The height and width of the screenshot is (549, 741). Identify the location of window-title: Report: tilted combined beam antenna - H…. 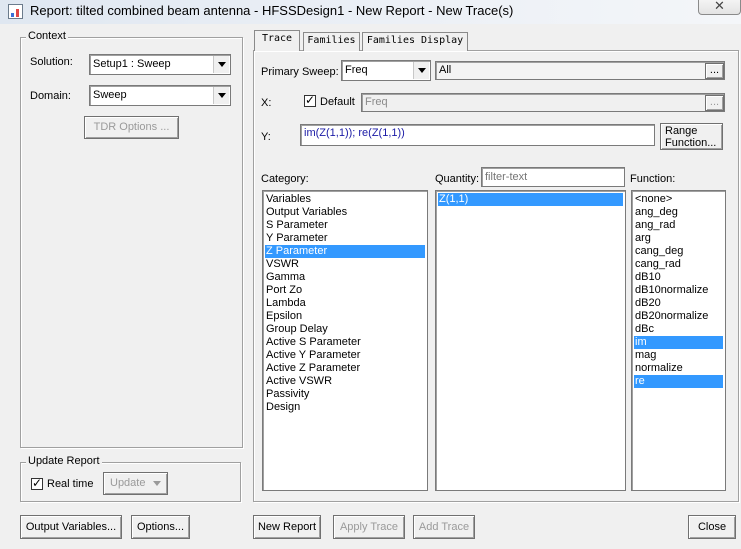
(272, 10).